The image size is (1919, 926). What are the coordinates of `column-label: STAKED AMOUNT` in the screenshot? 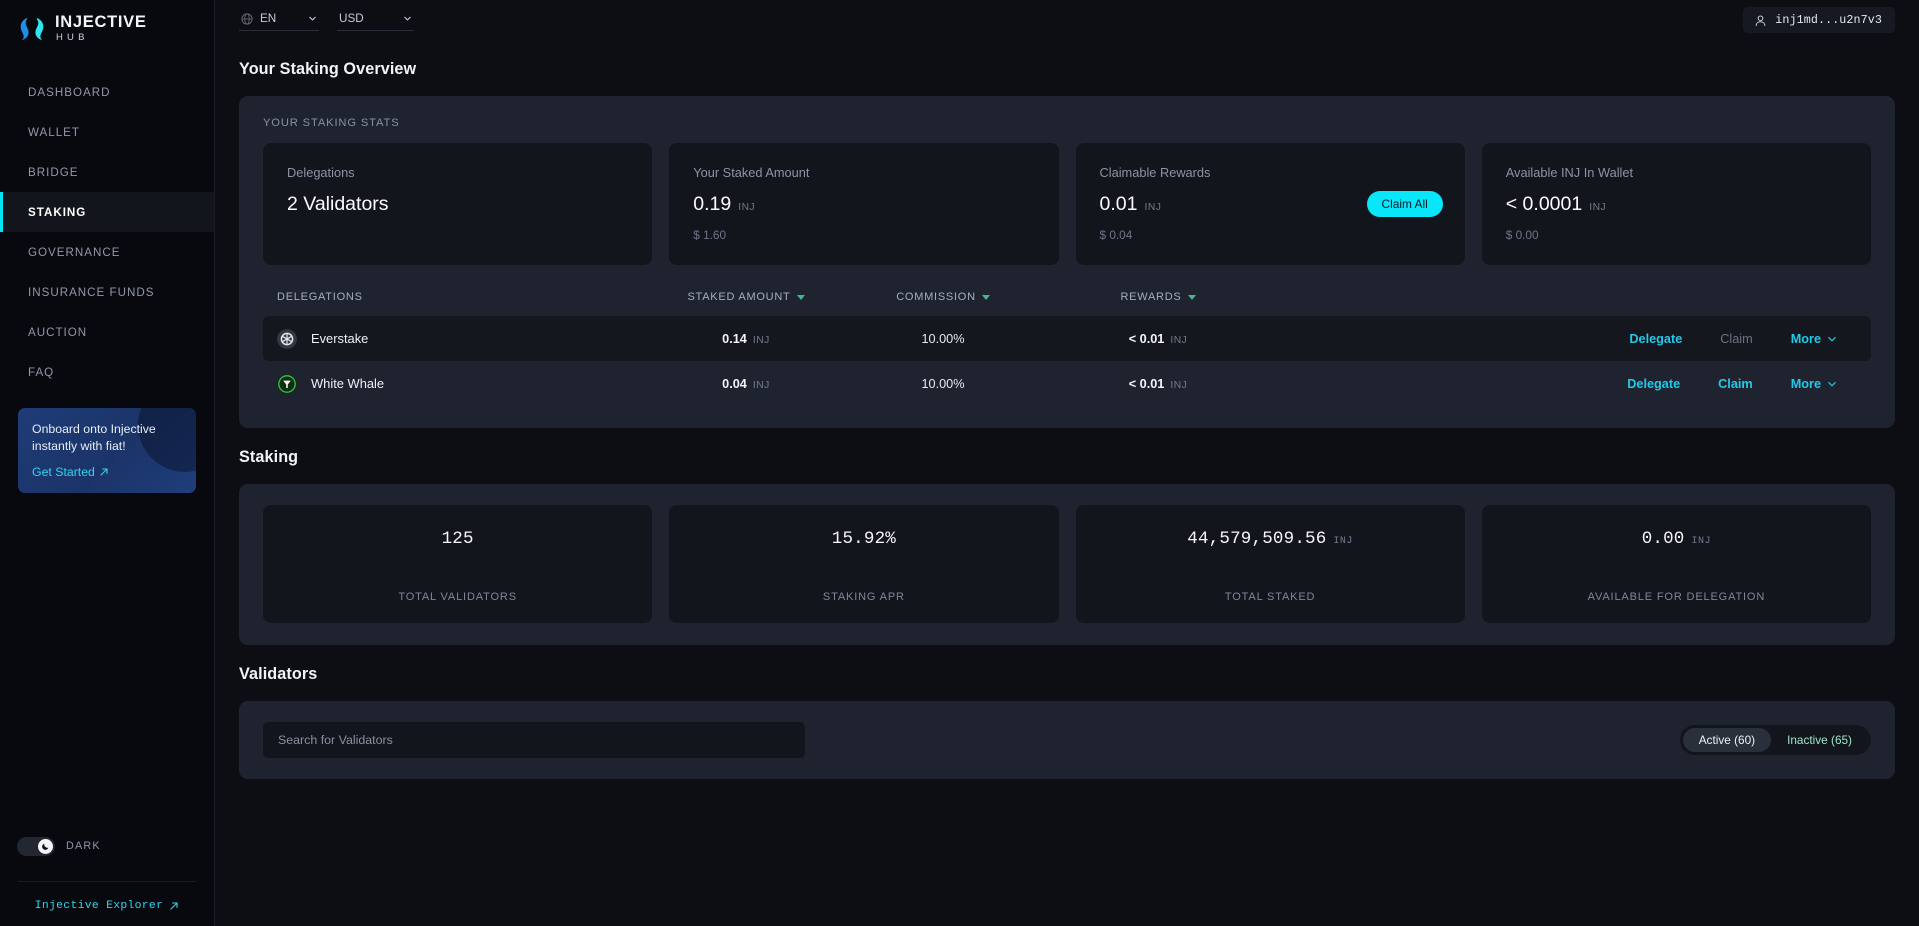 It's located at (739, 297).